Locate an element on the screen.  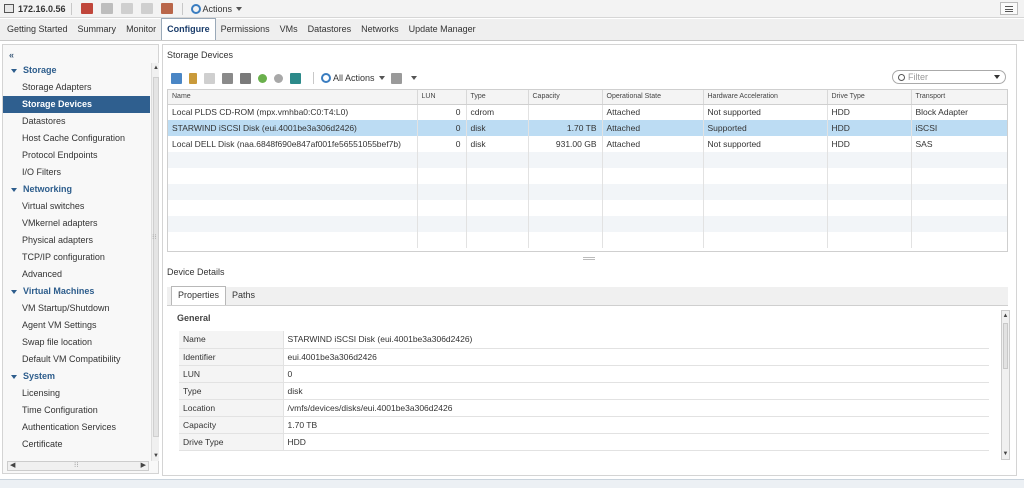
actions-menu: Actions is located at coordinates (216, 8).